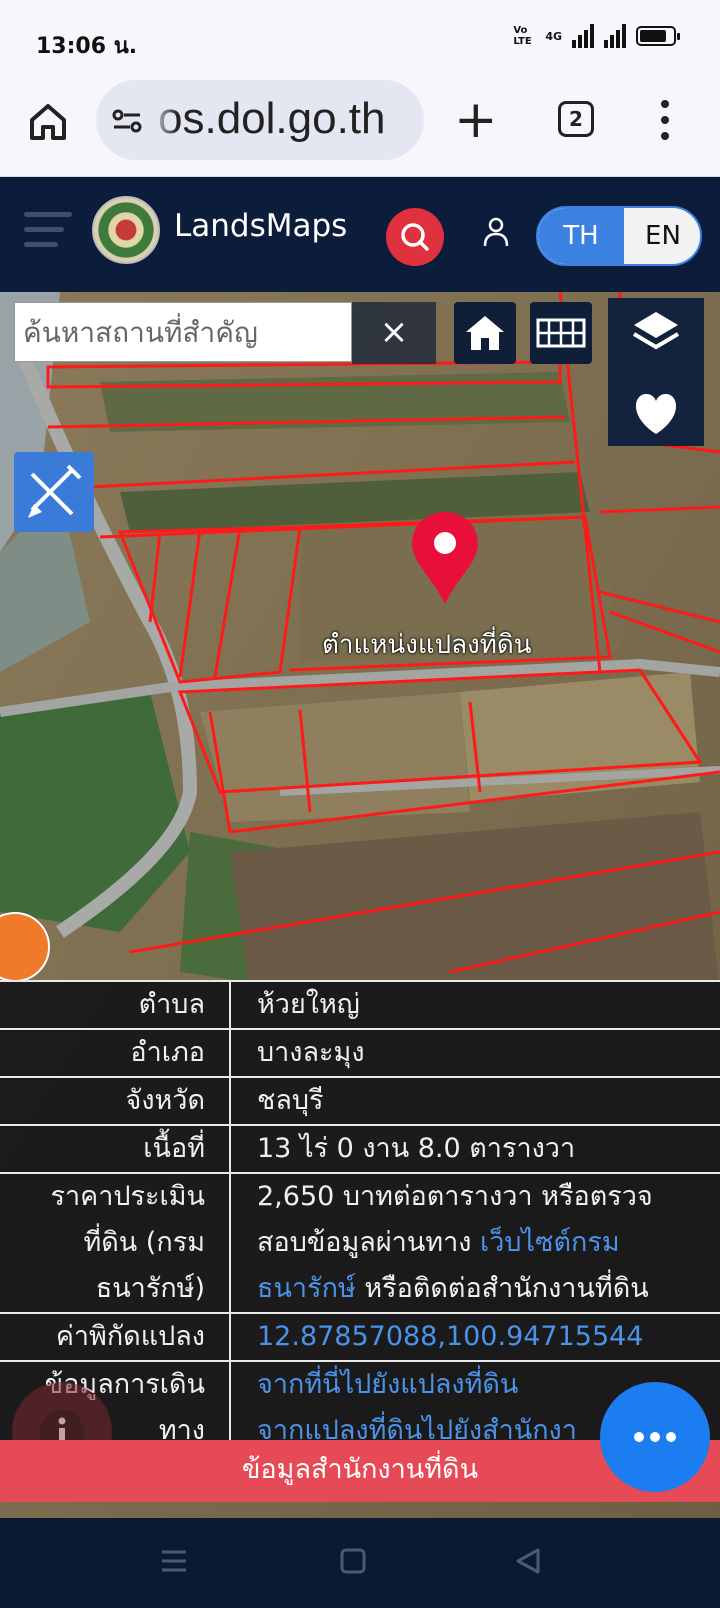  Describe the element at coordinates (360, 40) in the screenshot. I see `status-bar: 13:06 น. Vo LTE 4G` at that location.